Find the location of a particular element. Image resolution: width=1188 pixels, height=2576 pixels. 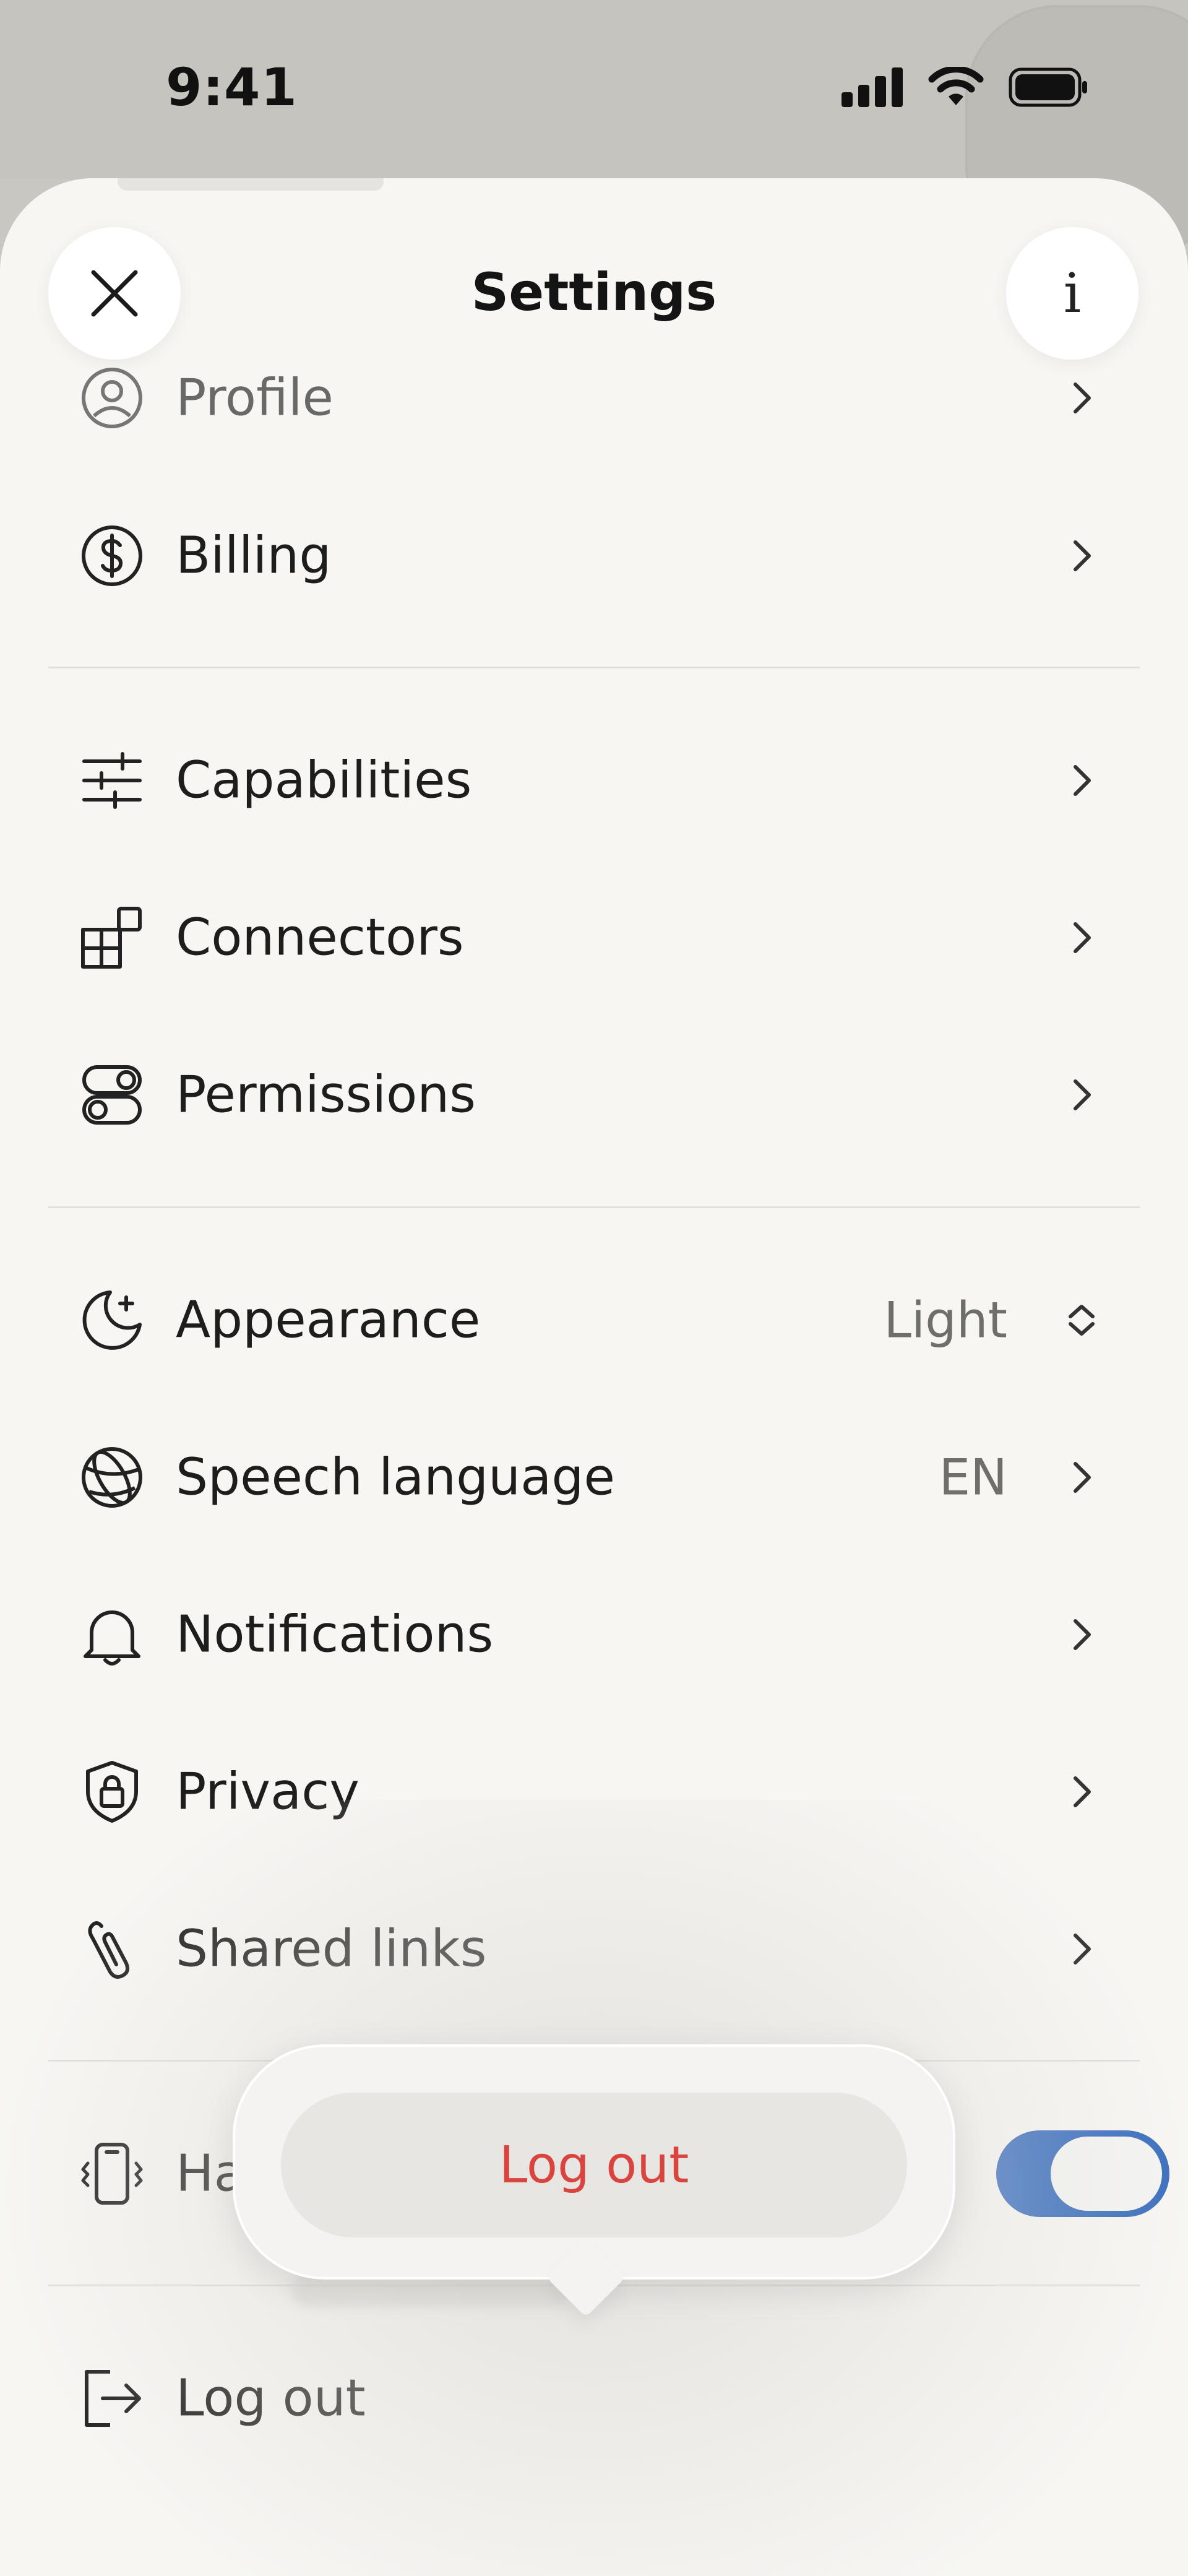

settings-row-profile: Profile is located at coordinates (594, 398).